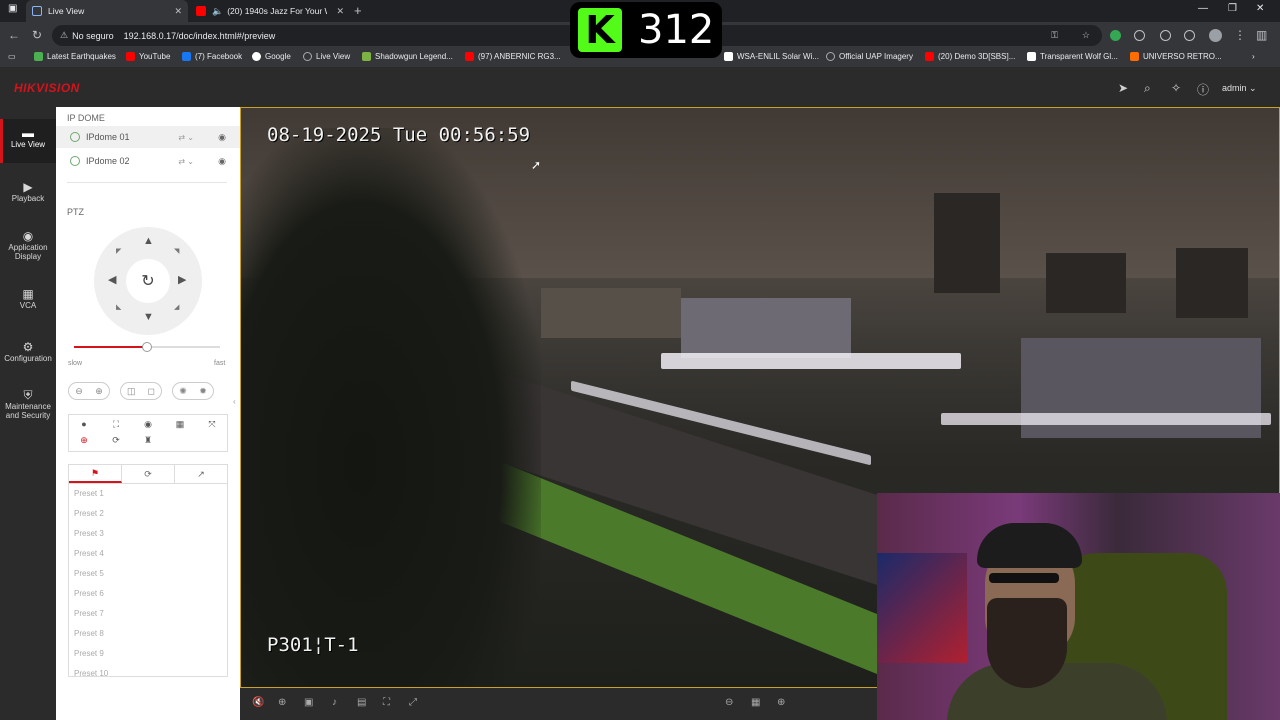 The width and height of the screenshot is (1280, 720). What do you see at coordinates (148, 670) in the screenshot?
I see `preset-item: Preset 10` at bounding box center [148, 670].